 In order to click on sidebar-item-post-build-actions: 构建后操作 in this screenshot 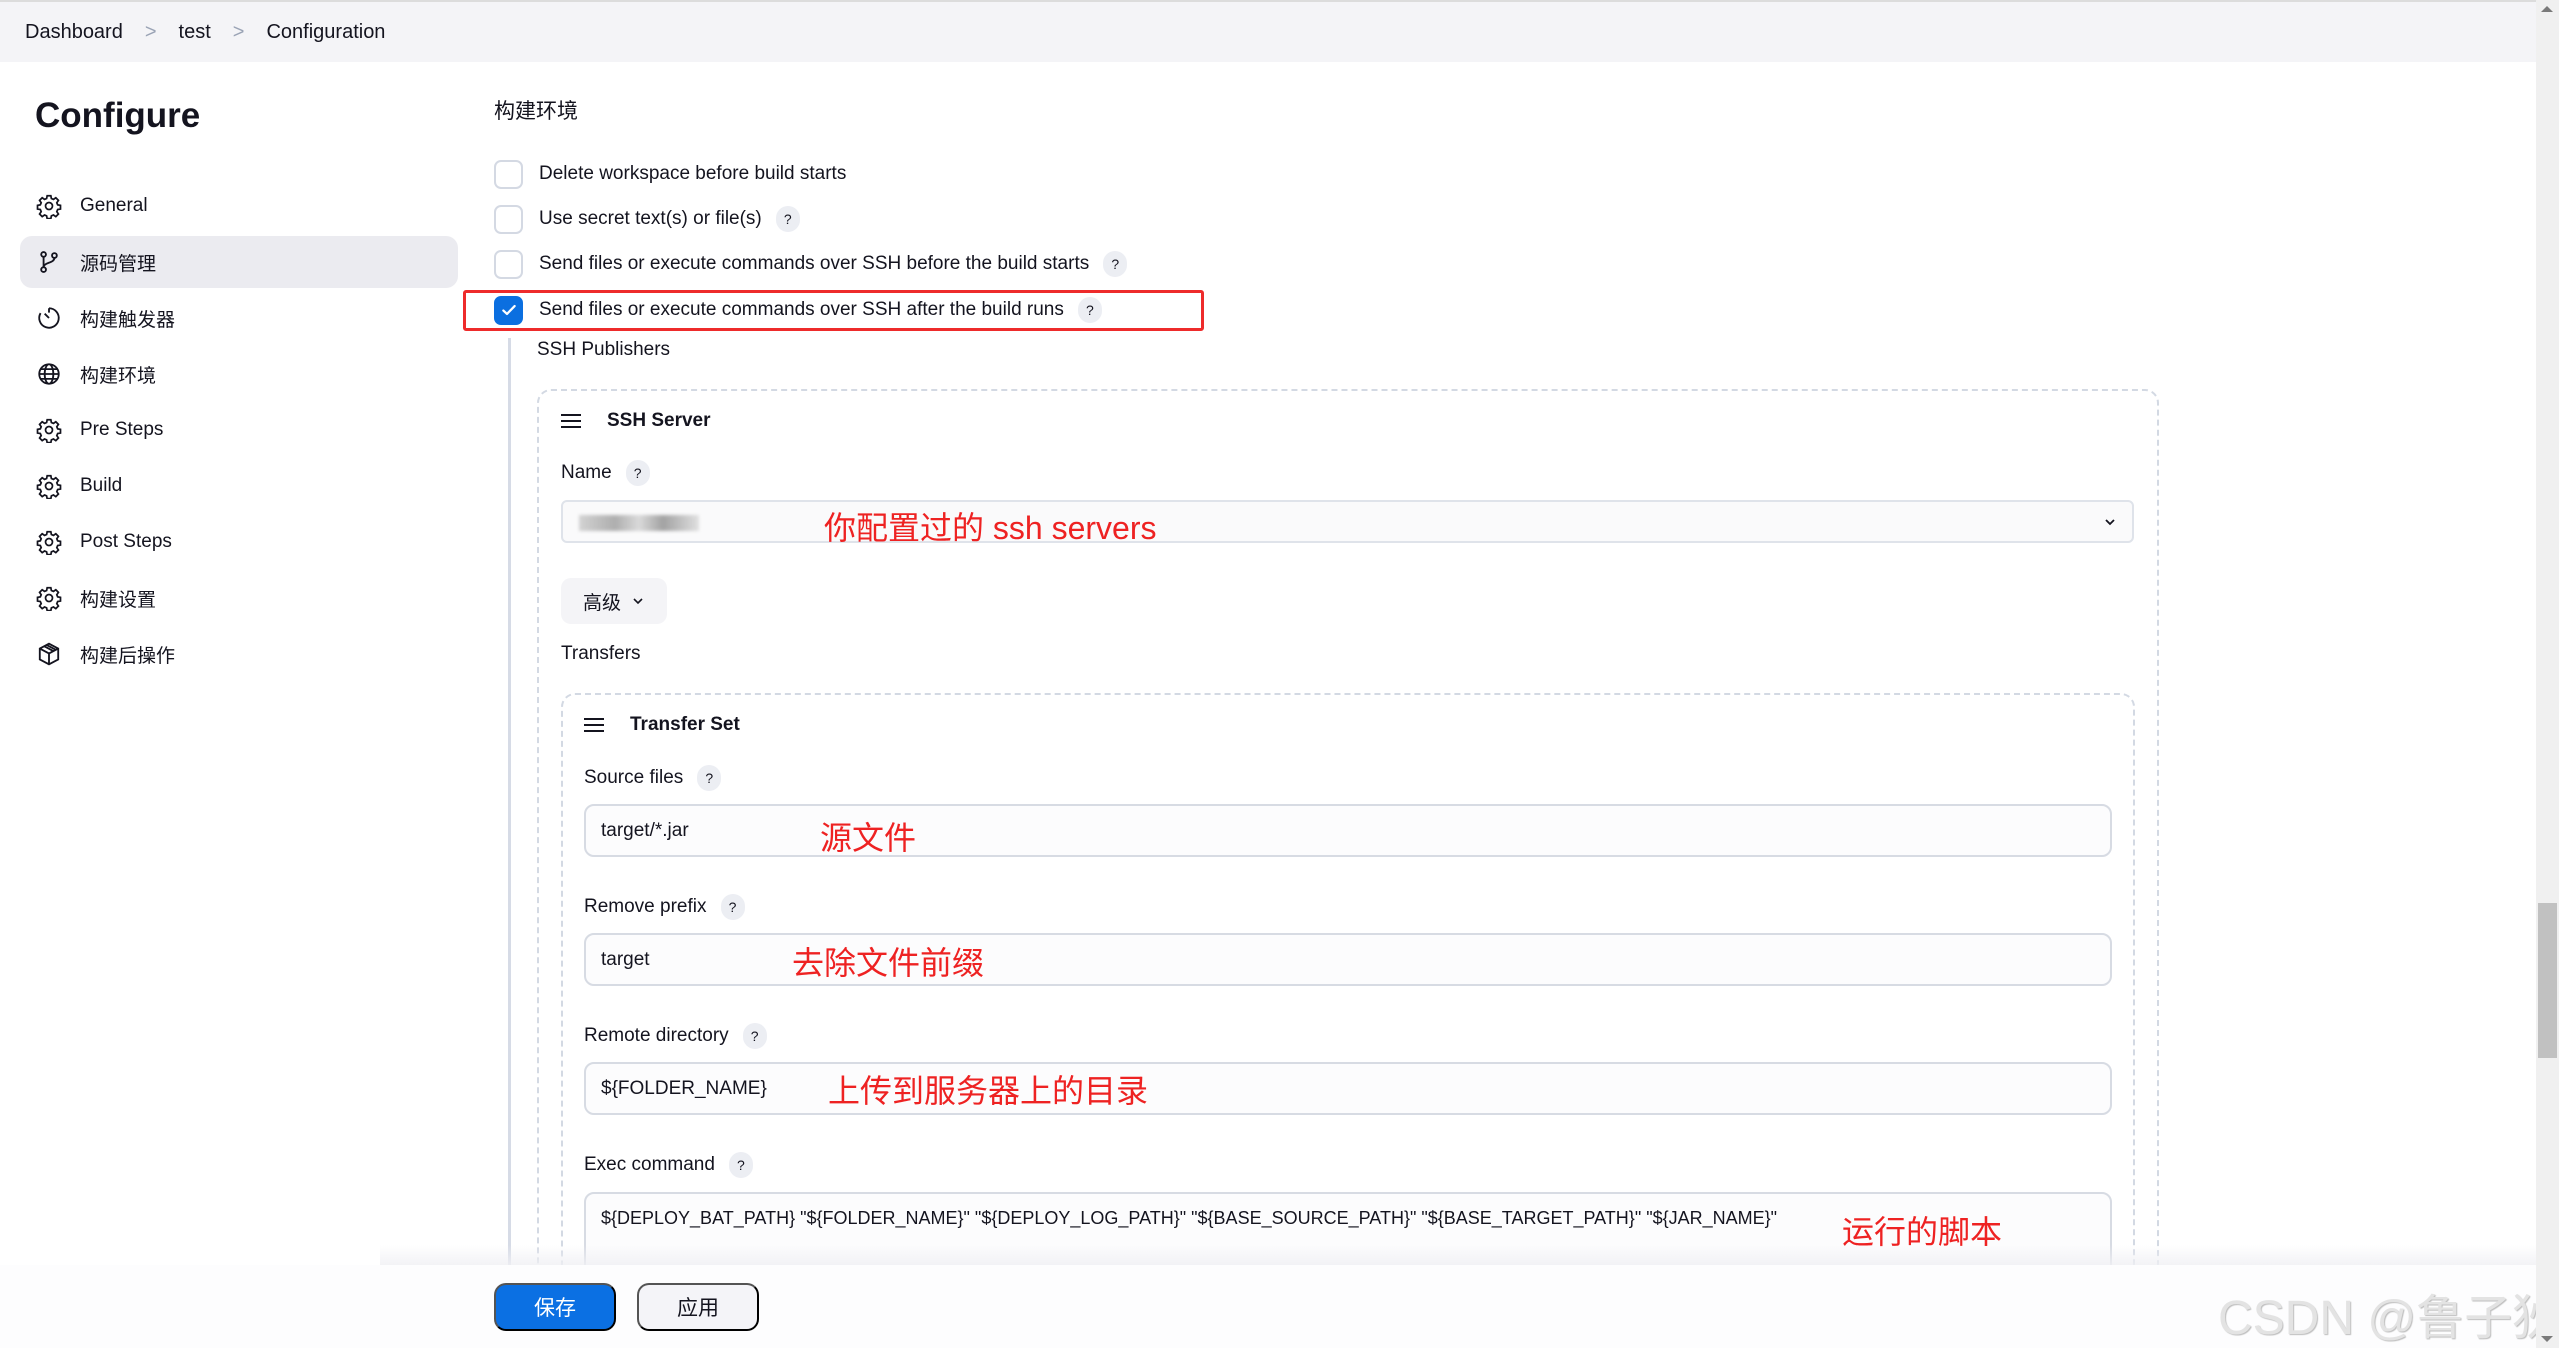, I will do `click(239, 654)`.